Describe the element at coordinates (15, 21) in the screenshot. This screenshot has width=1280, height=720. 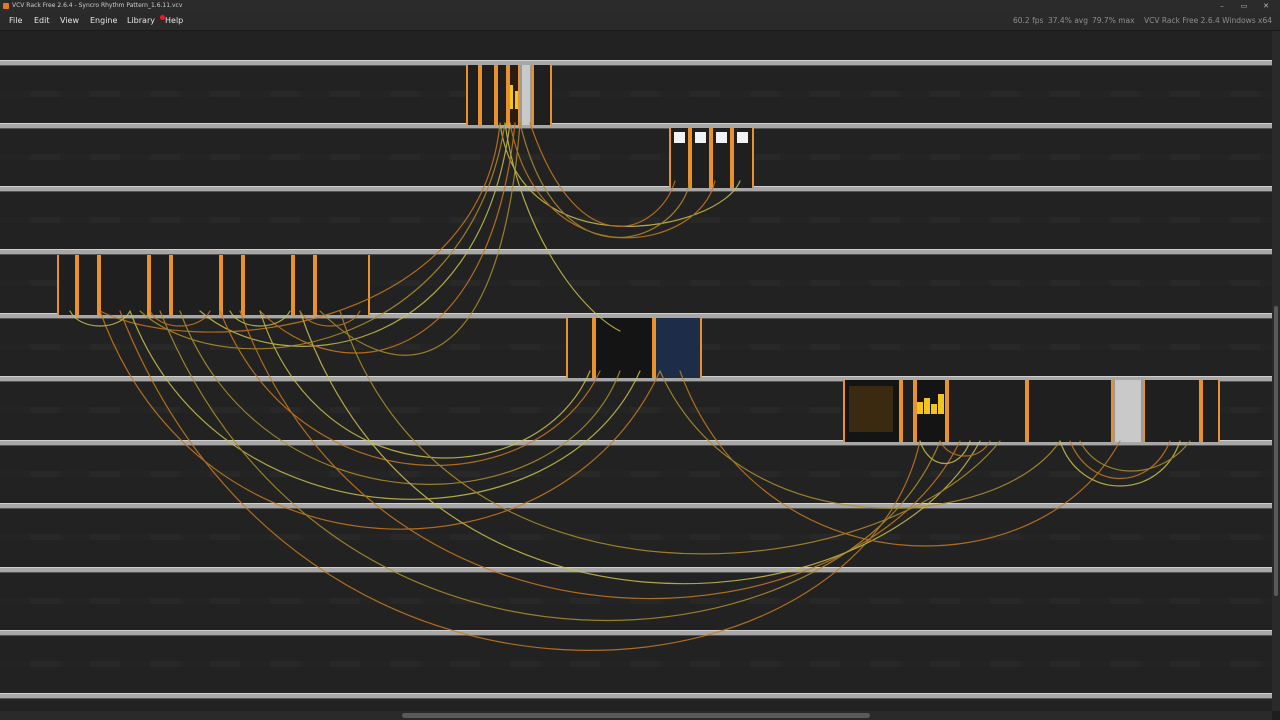
I see `menu-file: File` at that location.